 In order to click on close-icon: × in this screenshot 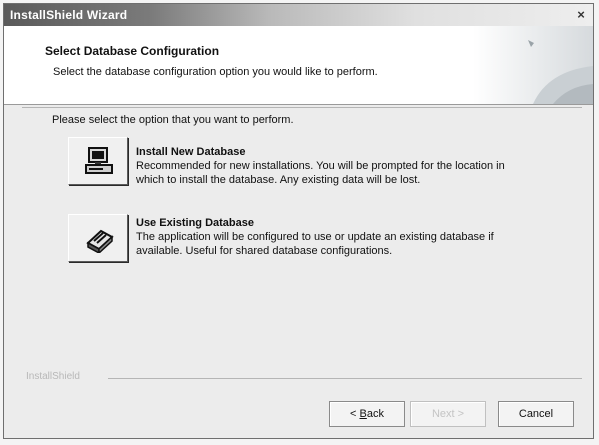, I will do `click(581, 14)`.